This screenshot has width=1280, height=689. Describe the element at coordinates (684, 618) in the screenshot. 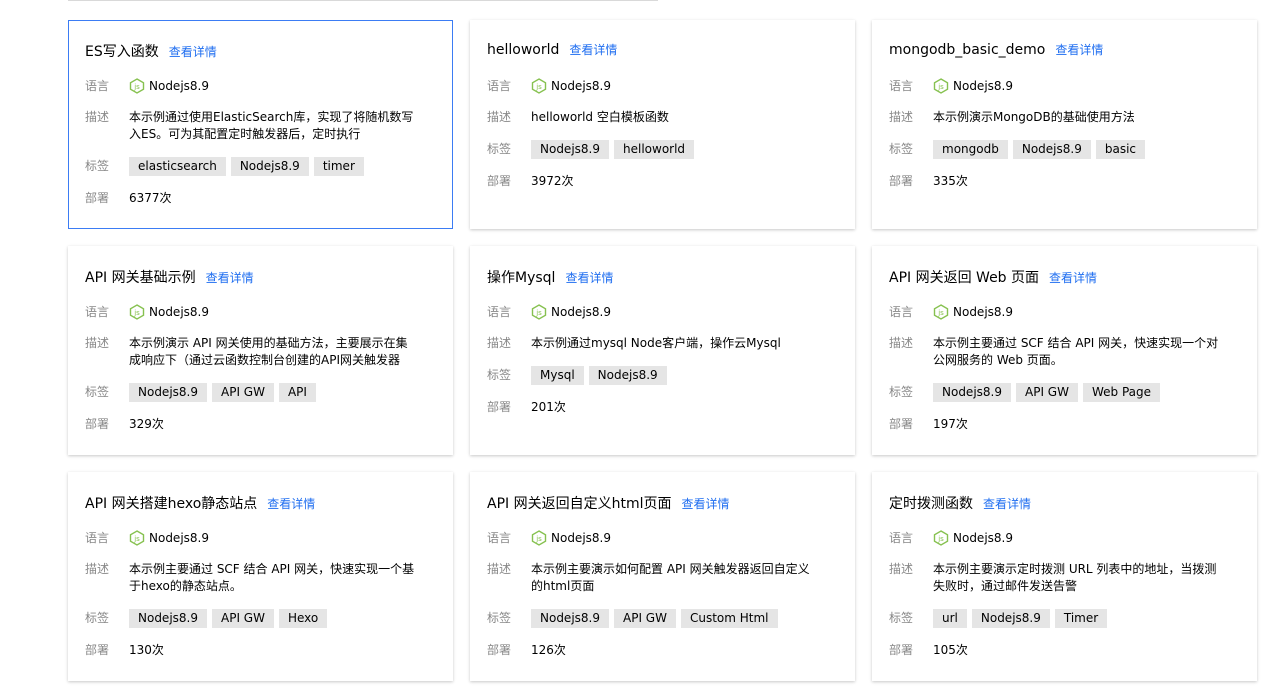

I see `tag-list: Nodejs8.9 API GW Custom Html` at that location.